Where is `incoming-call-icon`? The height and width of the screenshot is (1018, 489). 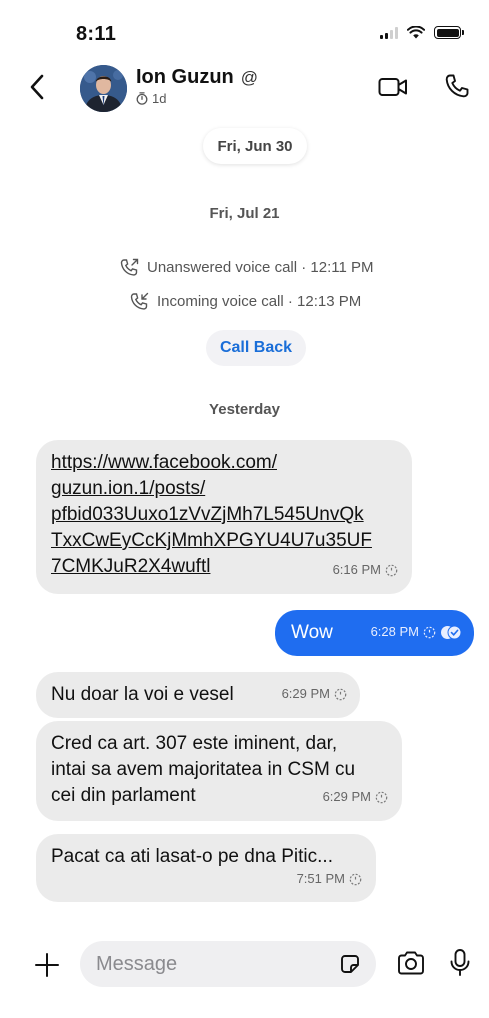
incoming-call-icon is located at coordinates (139, 301).